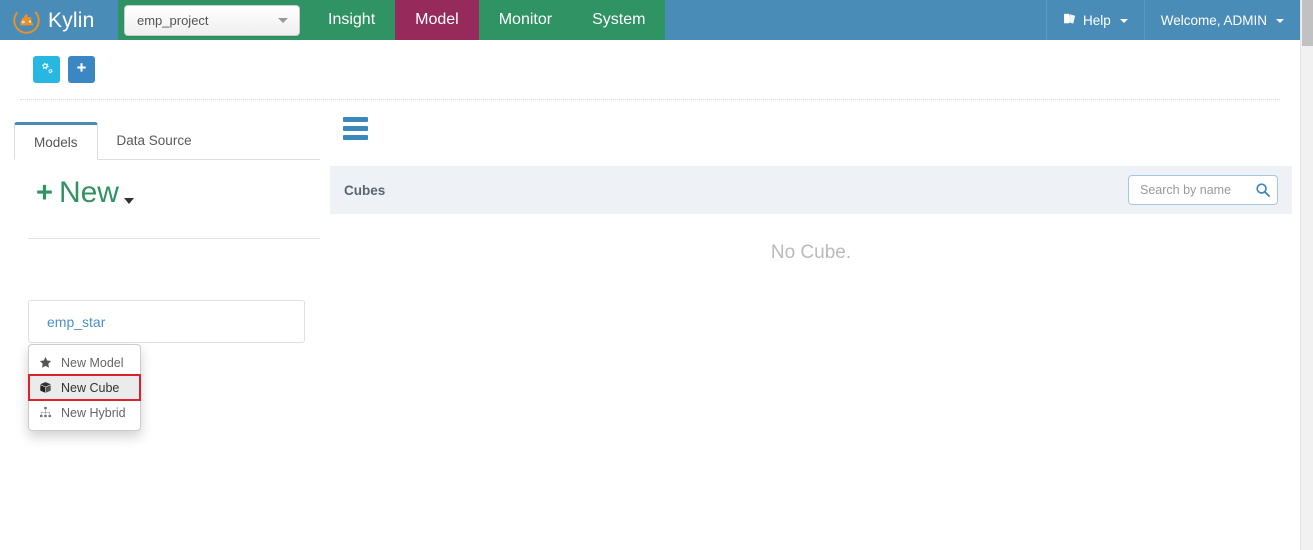  I want to click on cogs-icon, so click(46, 69).